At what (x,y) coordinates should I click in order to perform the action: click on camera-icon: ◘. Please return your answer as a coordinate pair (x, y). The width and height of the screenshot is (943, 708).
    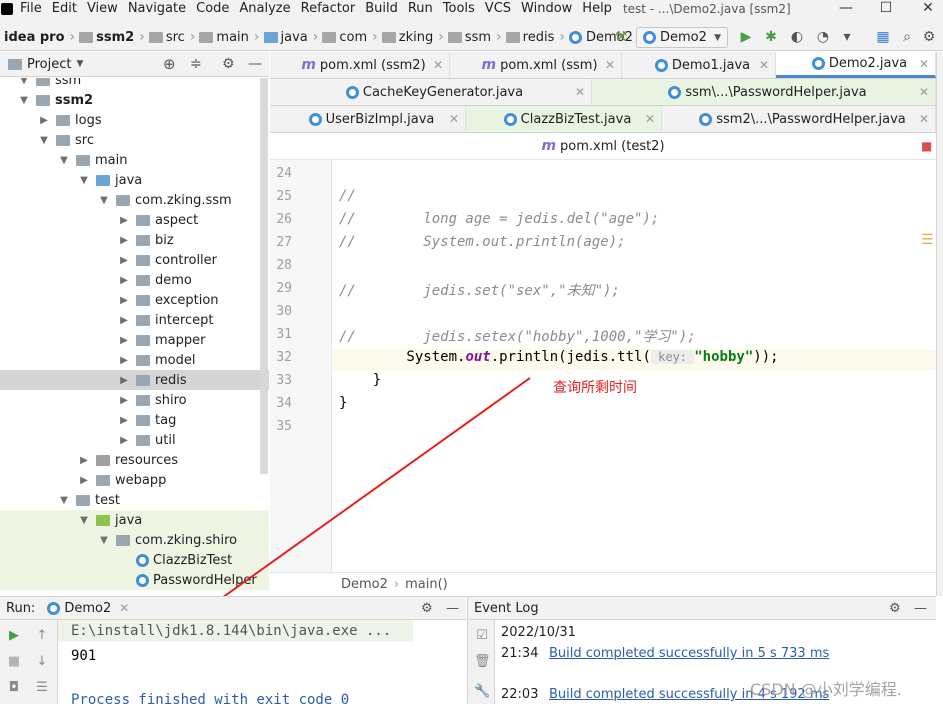
    Looking at the image, I should click on (14, 688).